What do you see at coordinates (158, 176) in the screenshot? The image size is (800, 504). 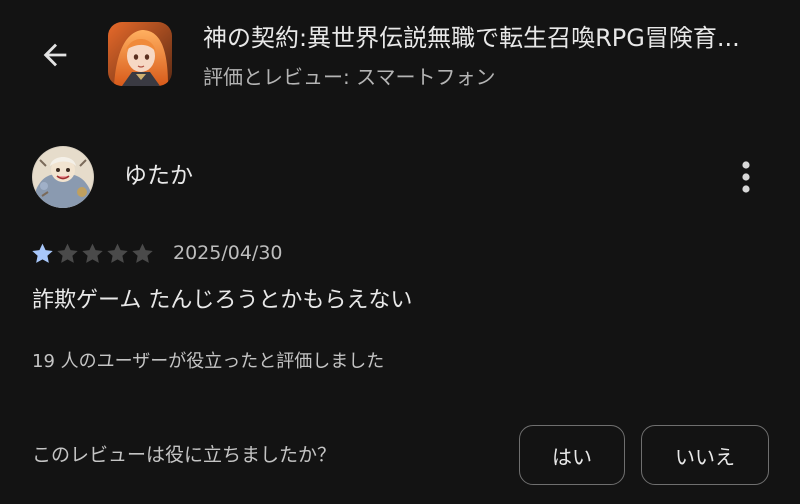 I see `reviewer-name: ゆたか` at bounding box center [158, 176].